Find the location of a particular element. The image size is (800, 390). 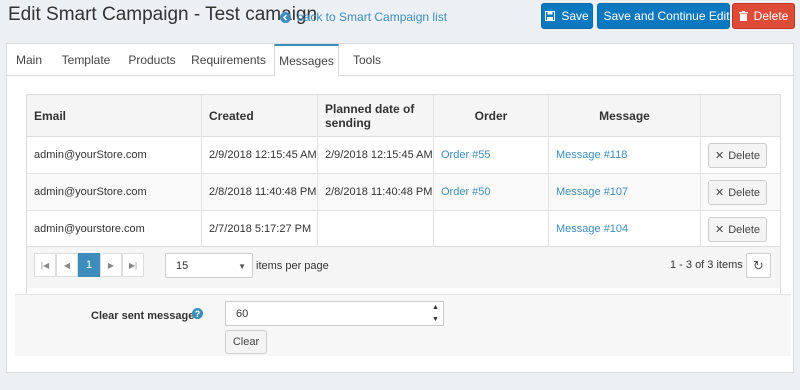

column-header-message: Message is located at coordinates (625, 116).